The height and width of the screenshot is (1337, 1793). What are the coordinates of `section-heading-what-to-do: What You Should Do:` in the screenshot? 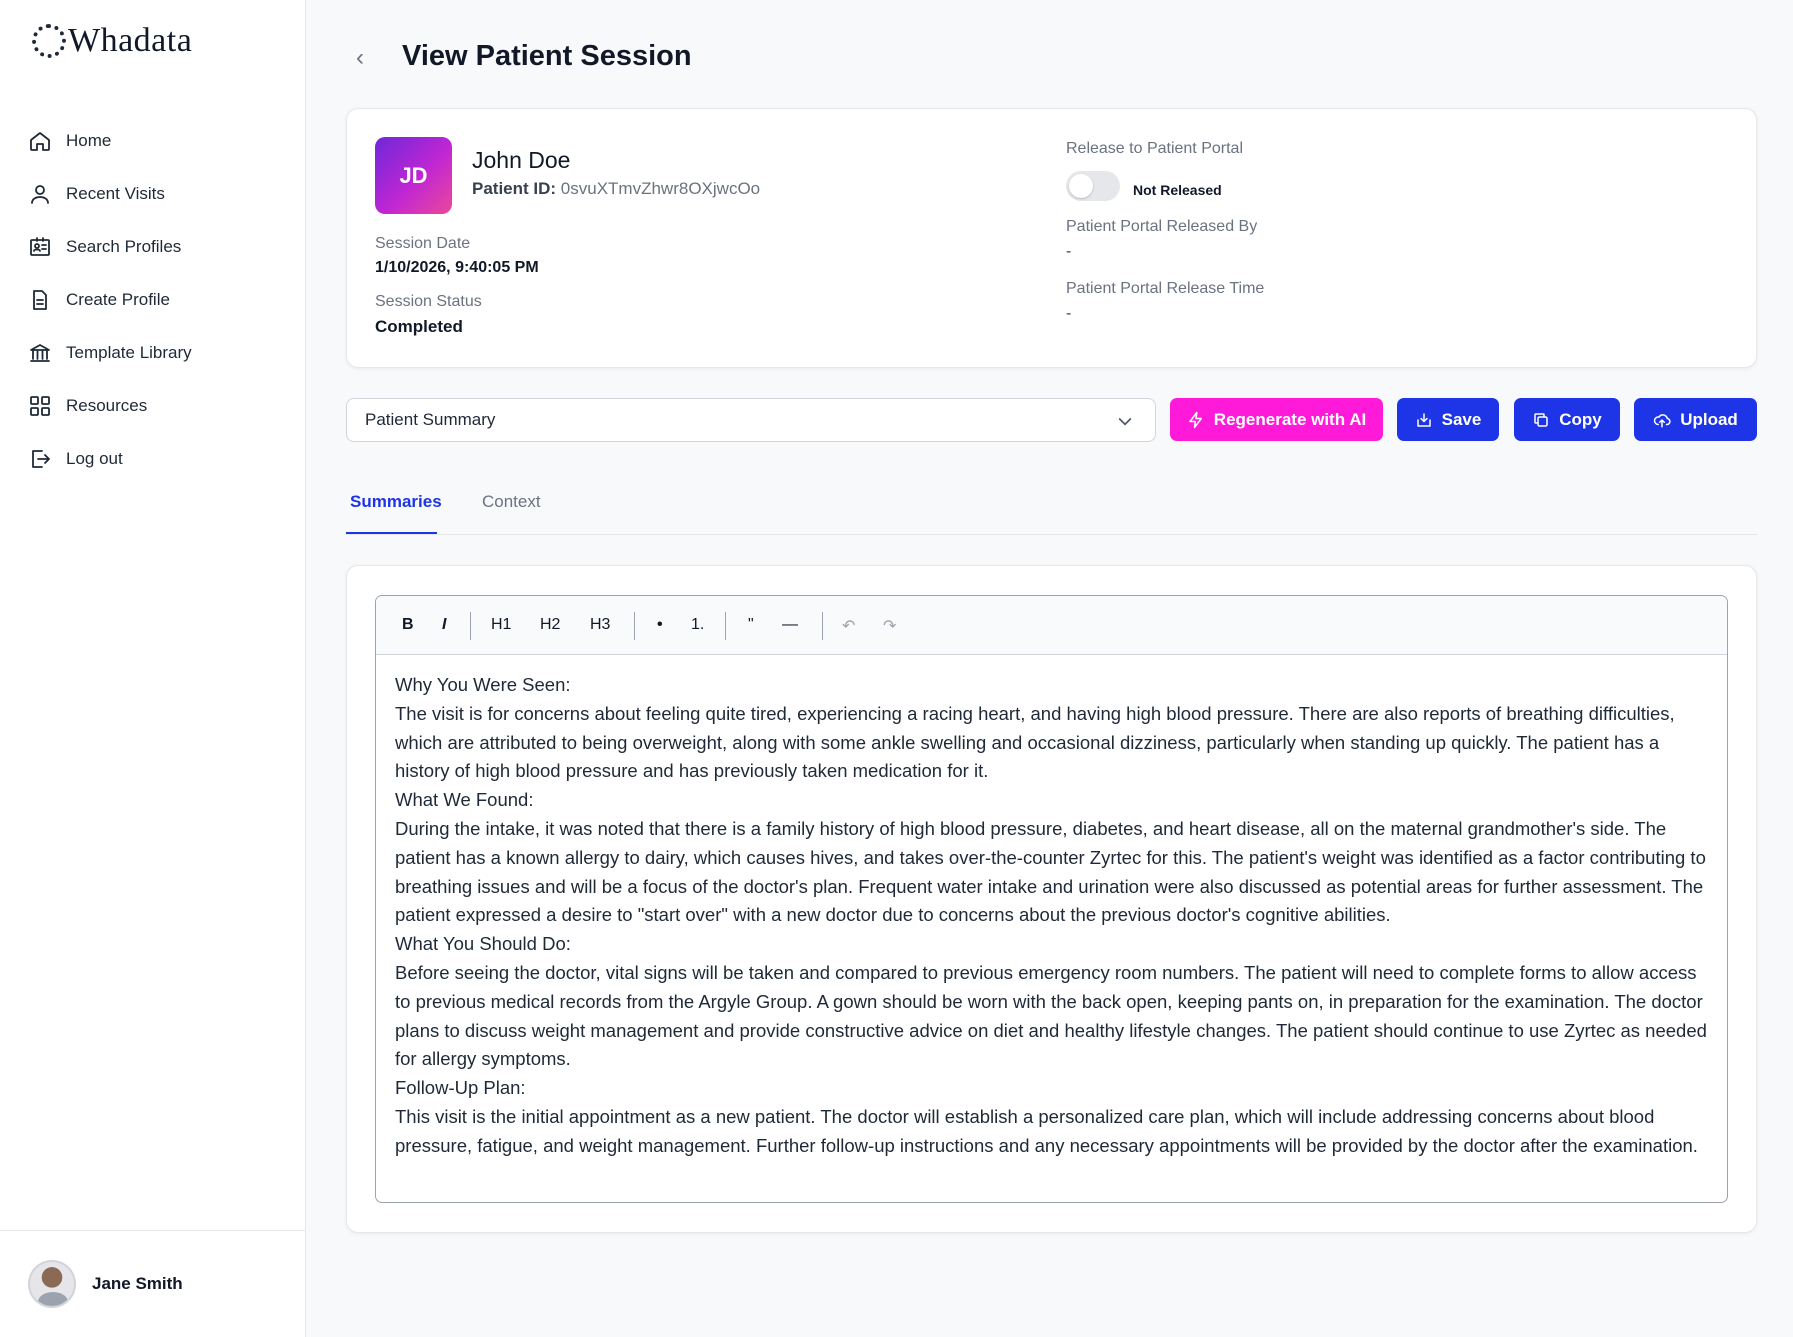 It's located at (483, 944).